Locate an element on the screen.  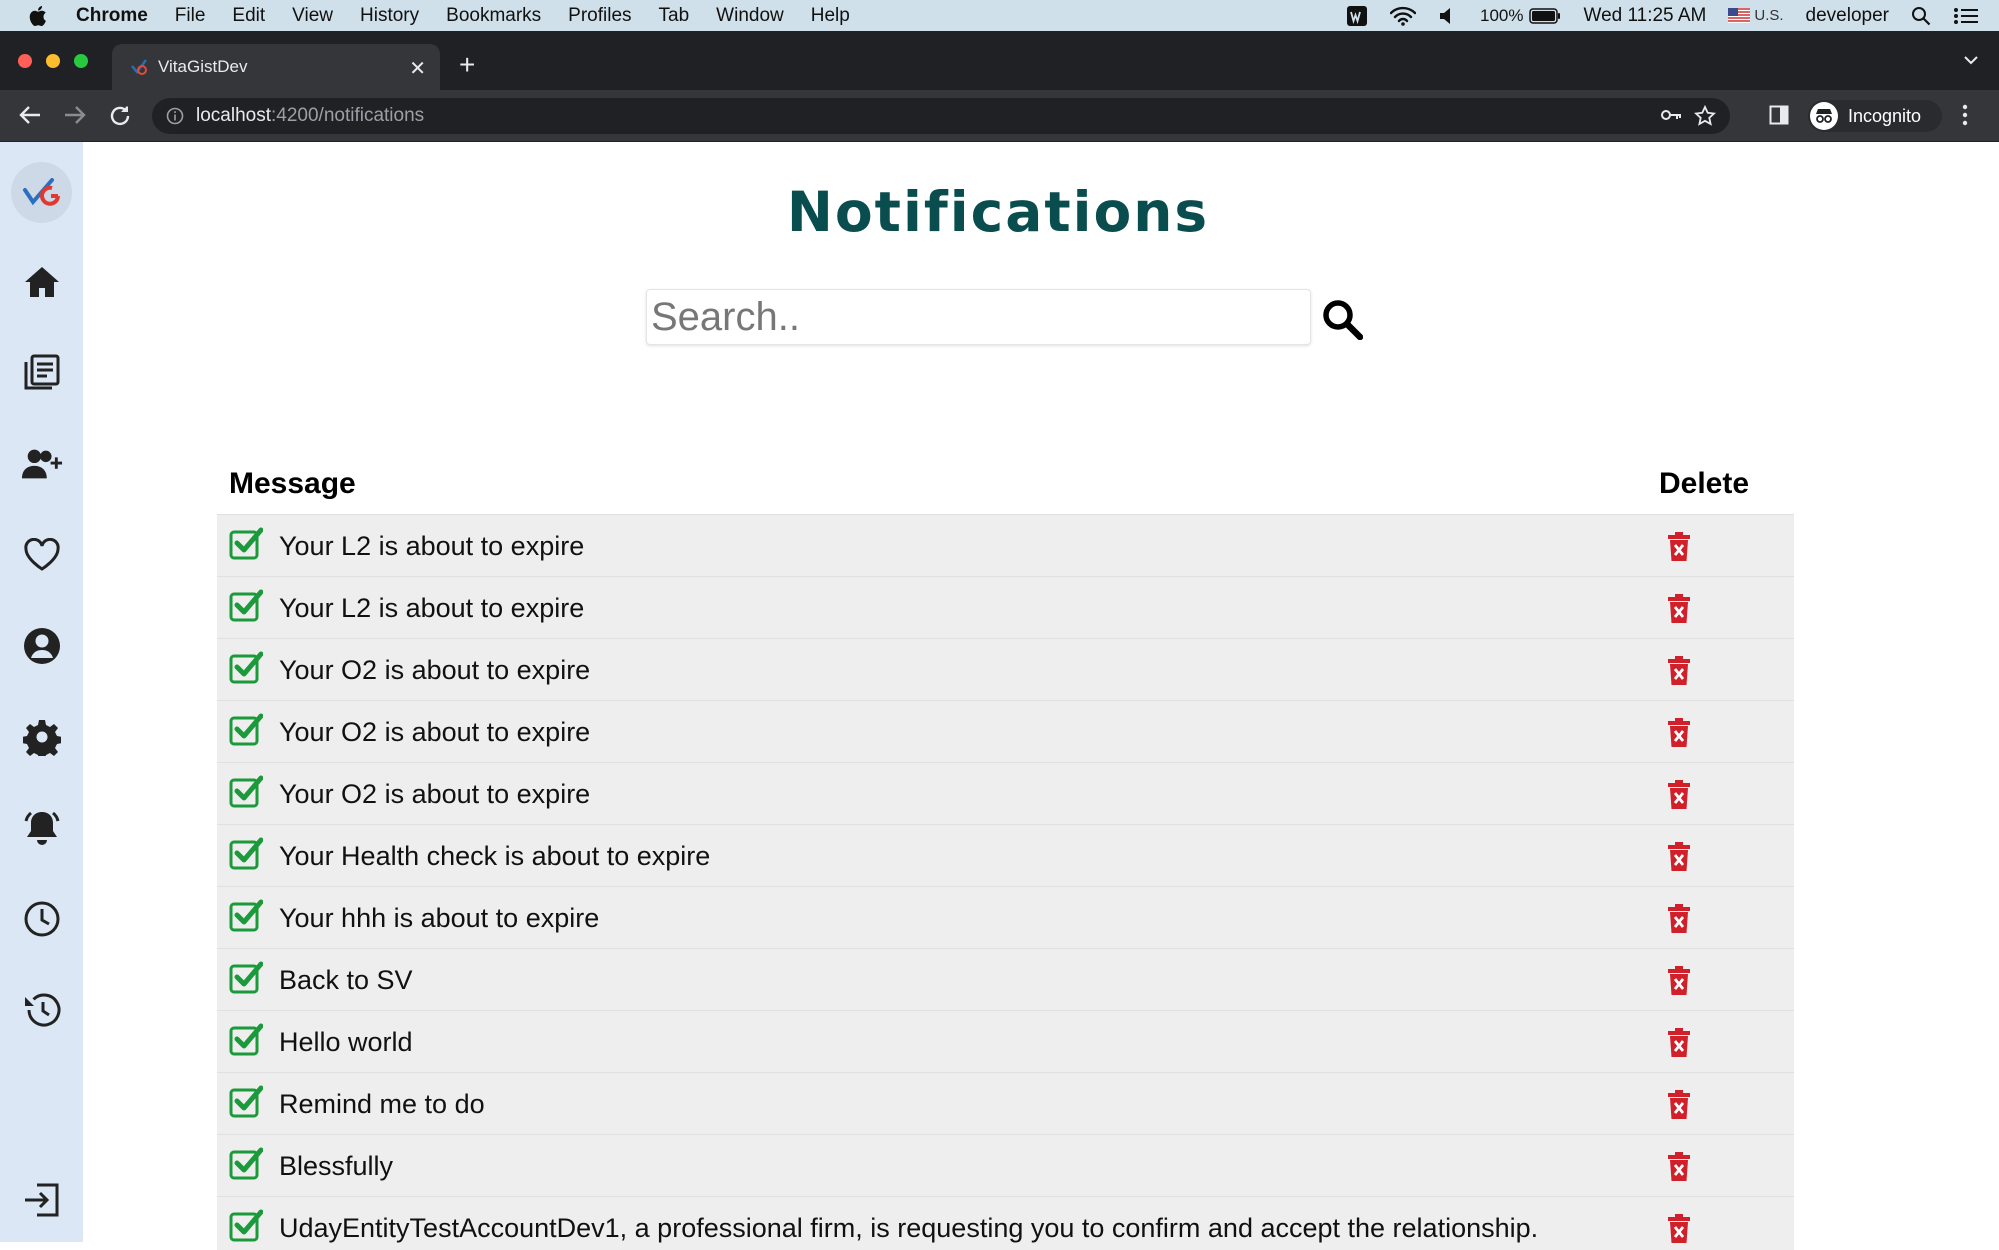
sidebar-add-user-icon is located at coordinates (42, 464).